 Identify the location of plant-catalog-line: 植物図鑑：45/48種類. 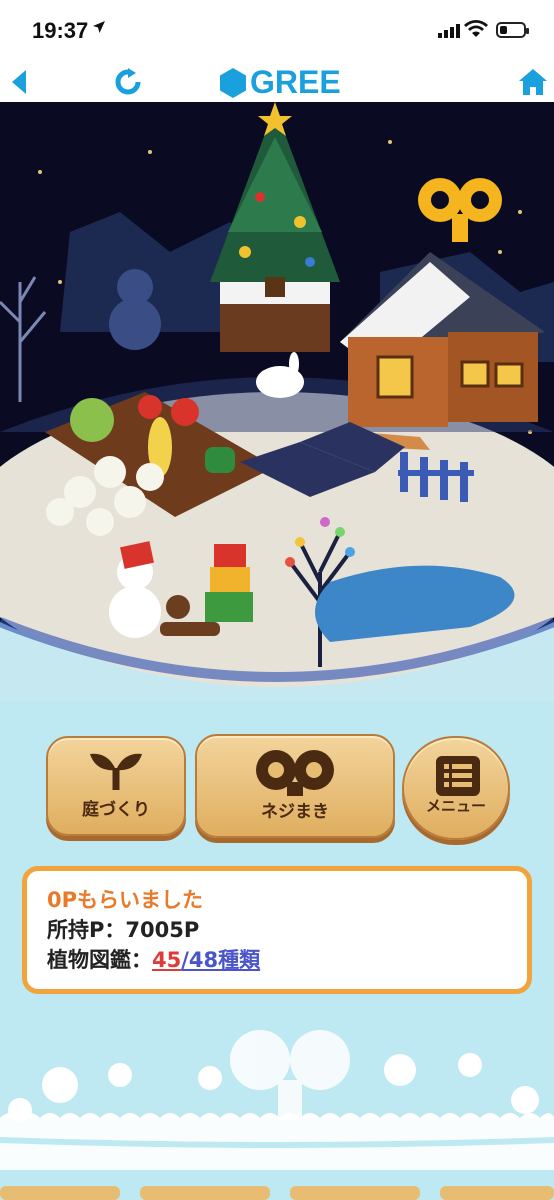
(277, 960).